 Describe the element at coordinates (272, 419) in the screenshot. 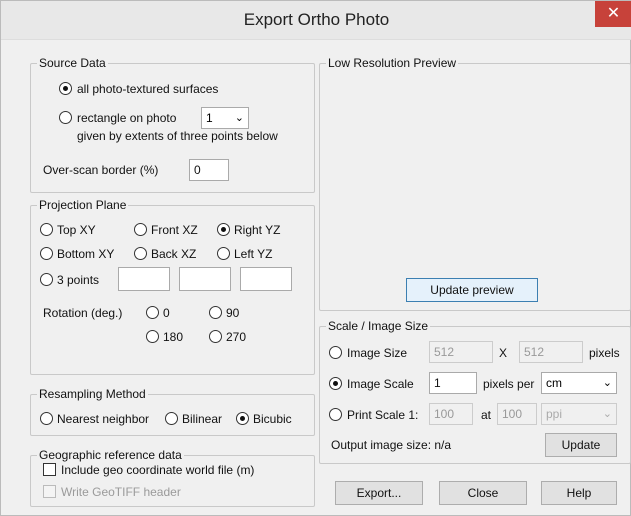

I see `bicubic-label: Bicubic` at that location.